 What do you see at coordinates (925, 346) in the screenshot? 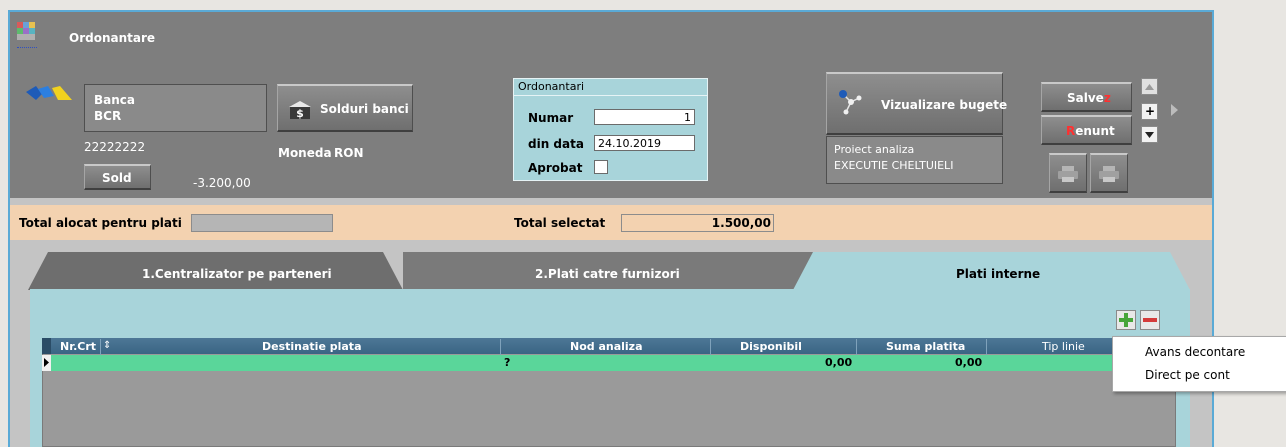
I see `col-suma-platita: Suma platita` at bounding box center [925, 346].